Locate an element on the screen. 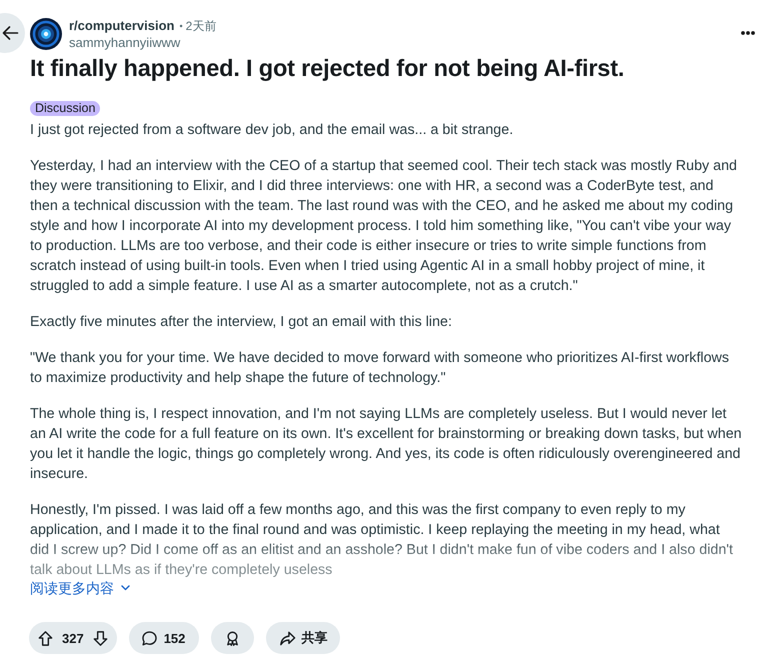  subreddit-link: r/computervision is located at coordinates (121, 26).